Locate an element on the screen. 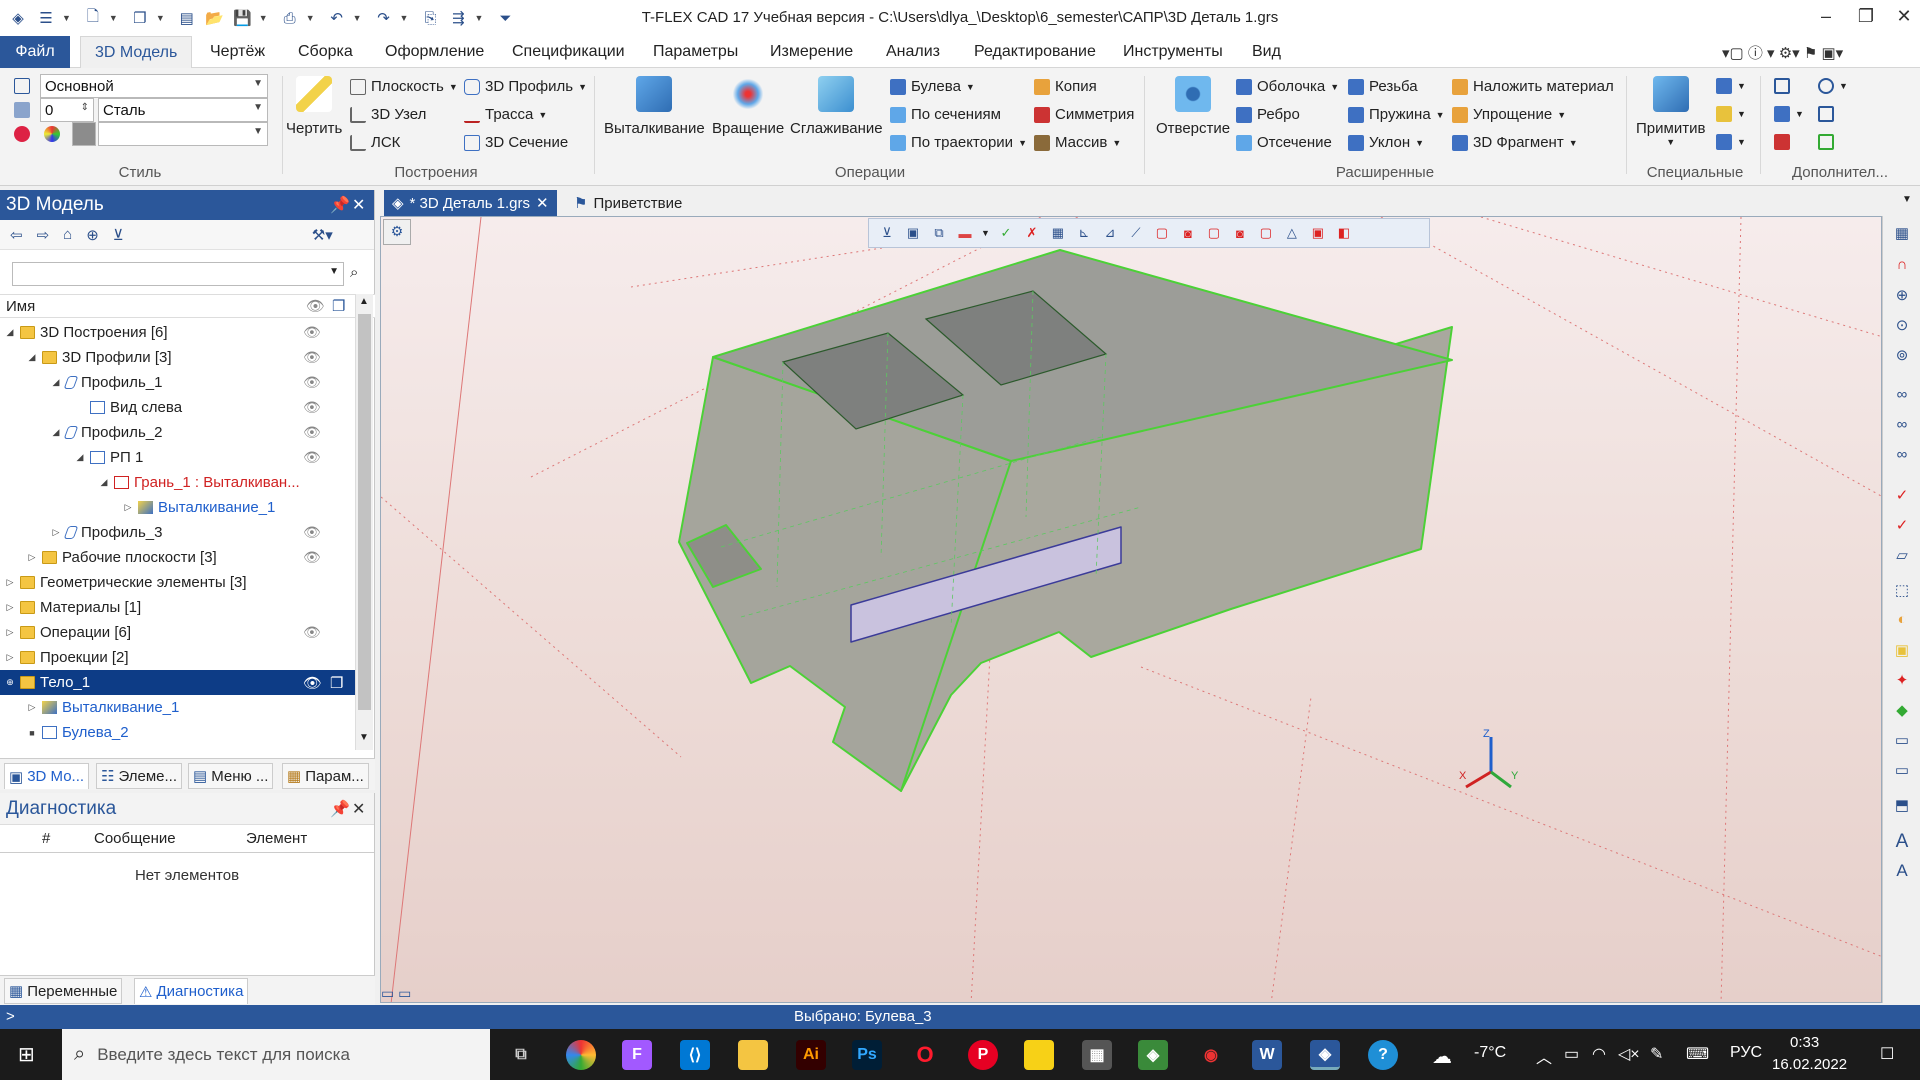 The image size is (1920, 1080). material-select: Сталь ▼ is located at coordinates (183, 110).